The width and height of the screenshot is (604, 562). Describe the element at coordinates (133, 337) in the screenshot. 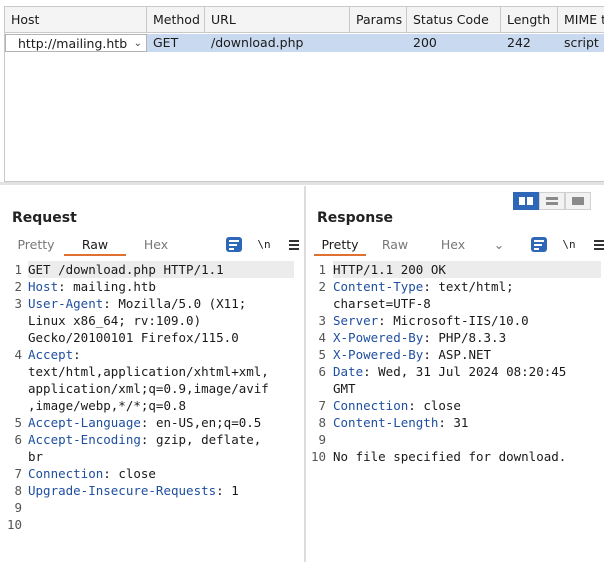

I see `header-value: Gecko/20100101 Firefox/115.0` at that location.